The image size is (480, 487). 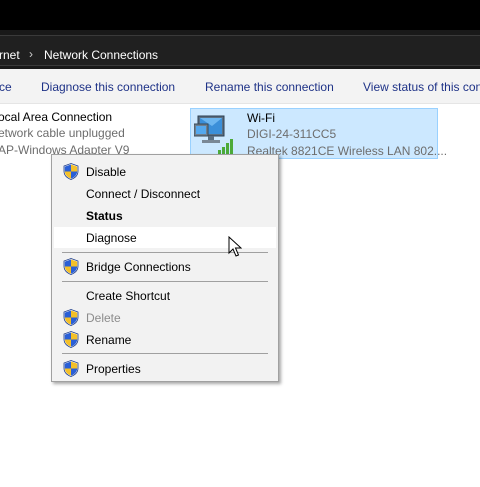 I want to click on wifi-adapter-icon, so click(x=213, y=135).